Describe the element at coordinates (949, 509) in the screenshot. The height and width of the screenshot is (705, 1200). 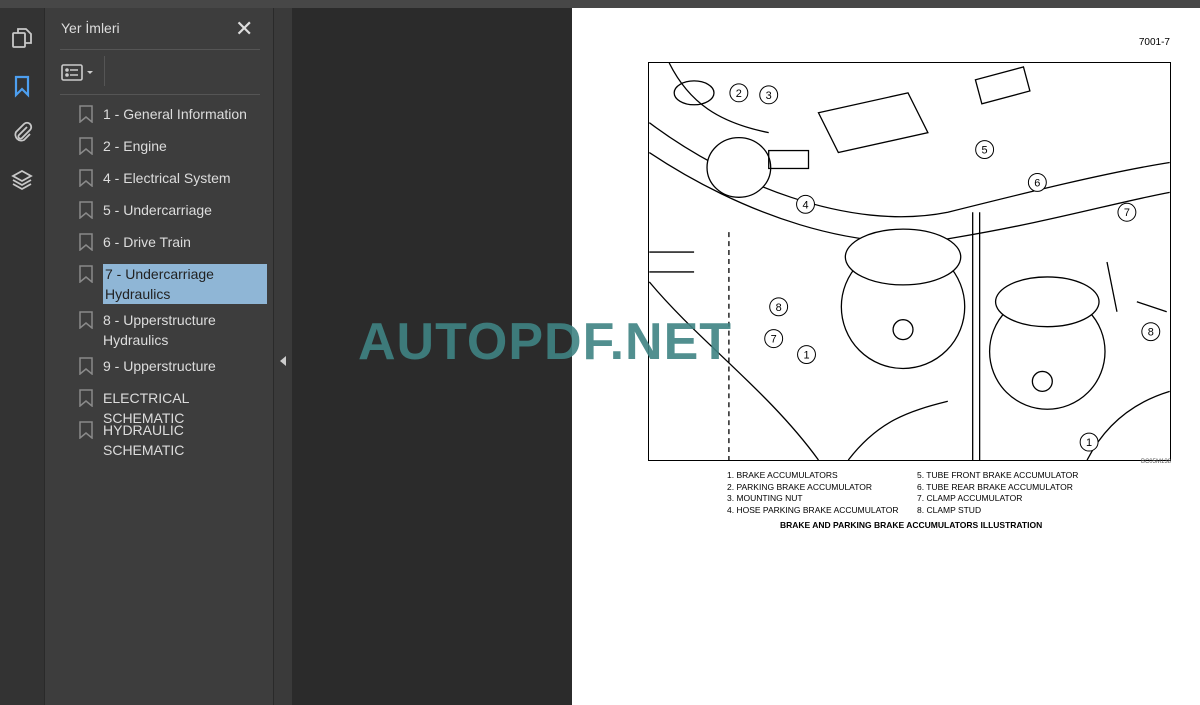
I see `legend-item: 8. CLAMP STUD` at that location.